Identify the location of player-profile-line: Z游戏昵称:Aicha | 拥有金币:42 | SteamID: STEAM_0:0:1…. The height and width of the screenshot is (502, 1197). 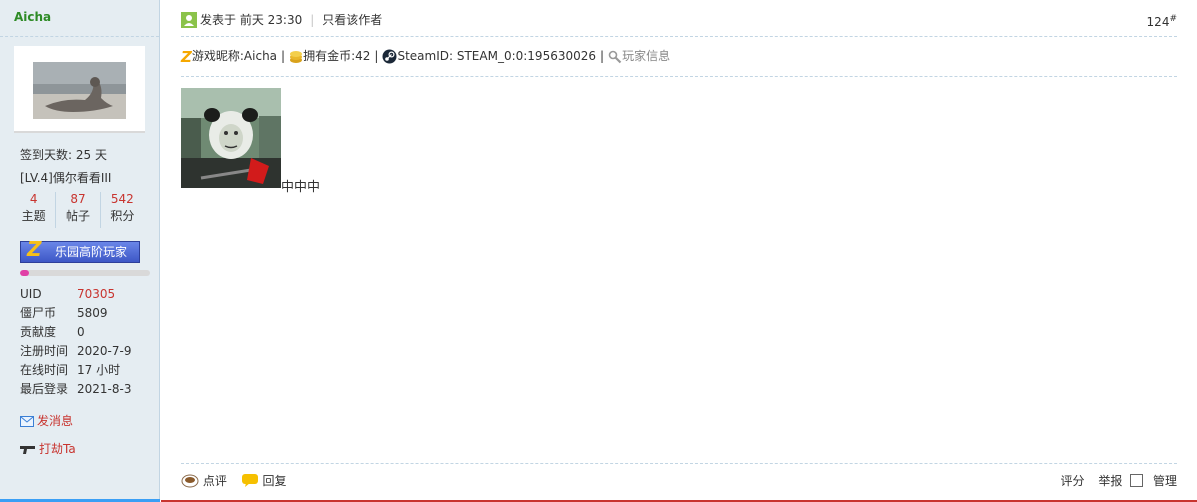
(425, 56).